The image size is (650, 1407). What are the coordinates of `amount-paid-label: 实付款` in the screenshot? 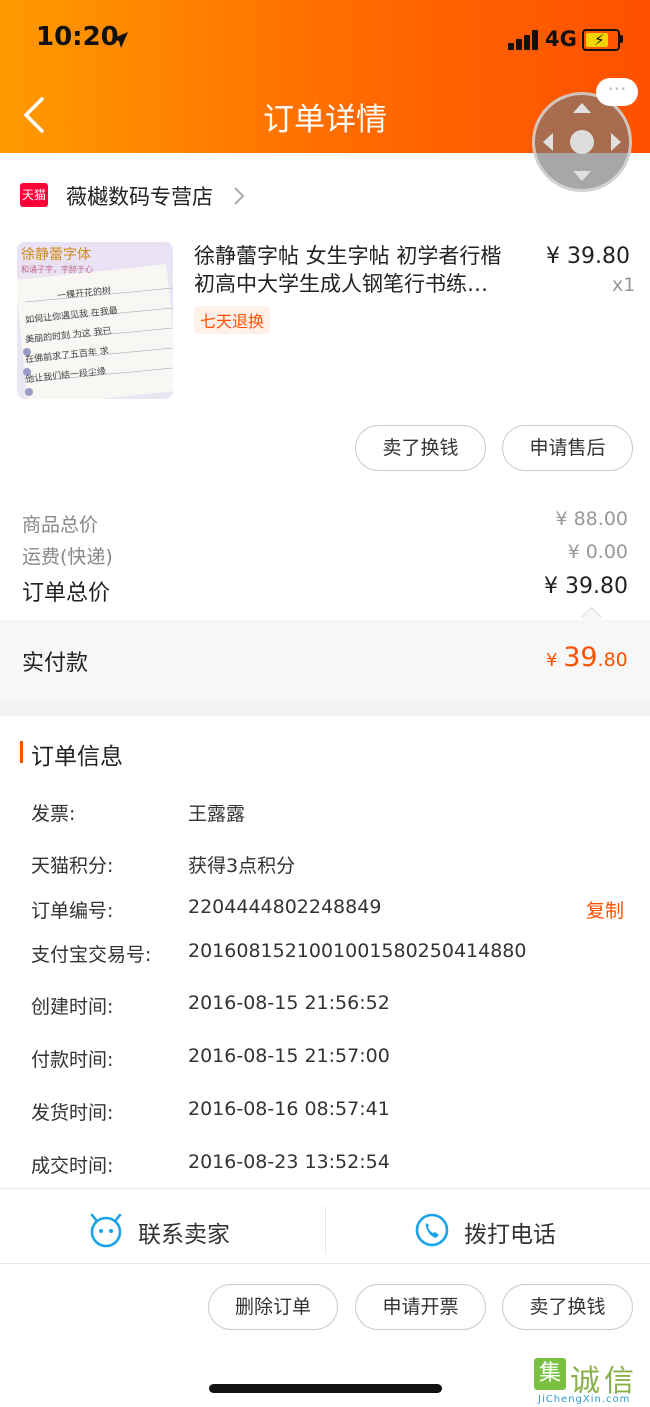 It's located at (55, 663).